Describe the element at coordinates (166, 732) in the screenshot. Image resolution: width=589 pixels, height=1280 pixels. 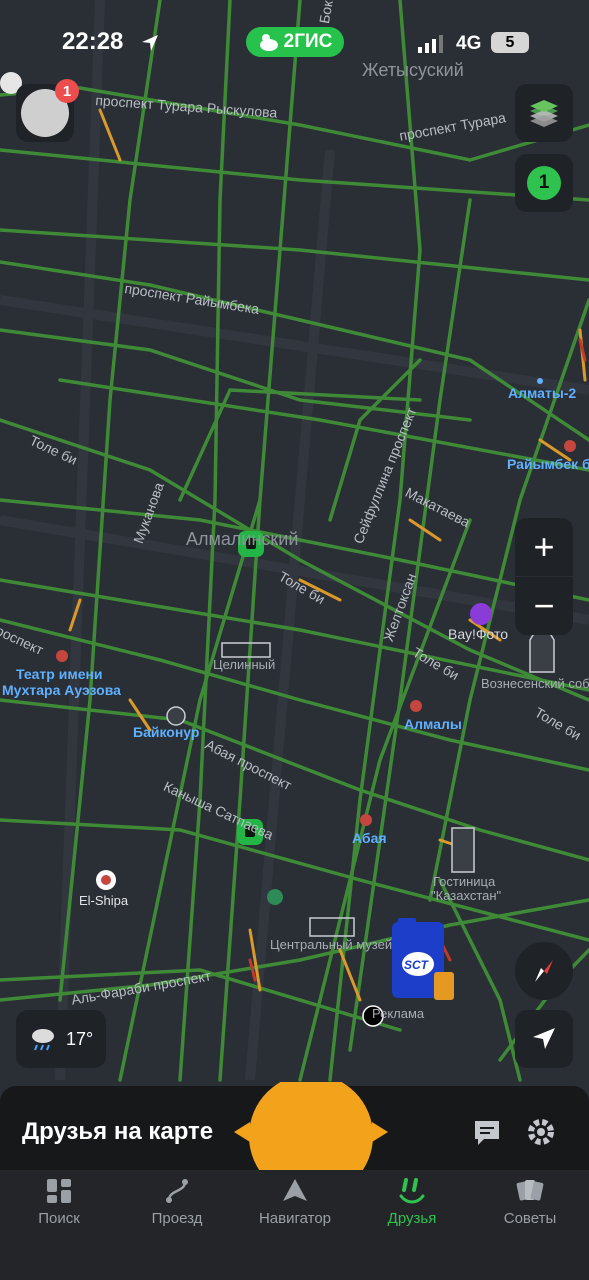
I see `poi-label: Байконур` at that location.